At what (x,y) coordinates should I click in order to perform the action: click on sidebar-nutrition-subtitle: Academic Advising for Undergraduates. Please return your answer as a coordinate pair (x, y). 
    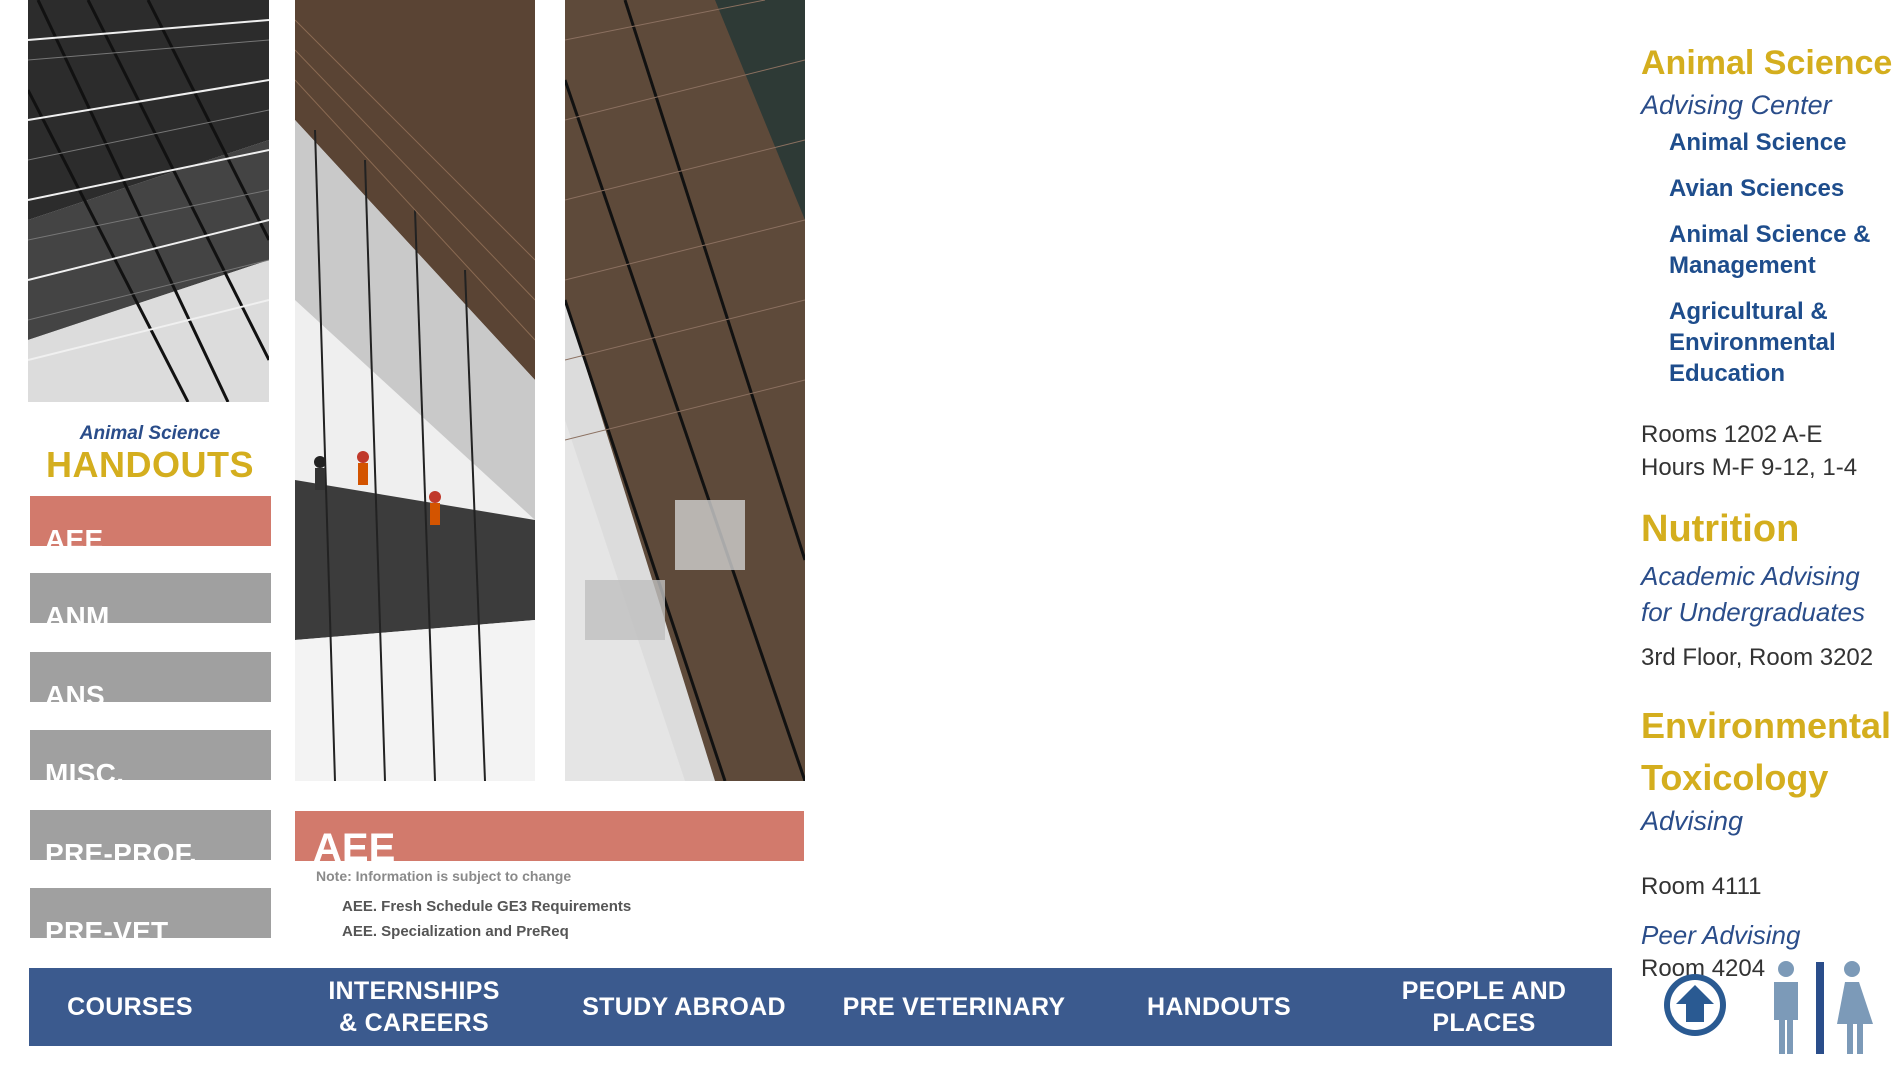
    Looking at the image, I should click on (1753, 594).